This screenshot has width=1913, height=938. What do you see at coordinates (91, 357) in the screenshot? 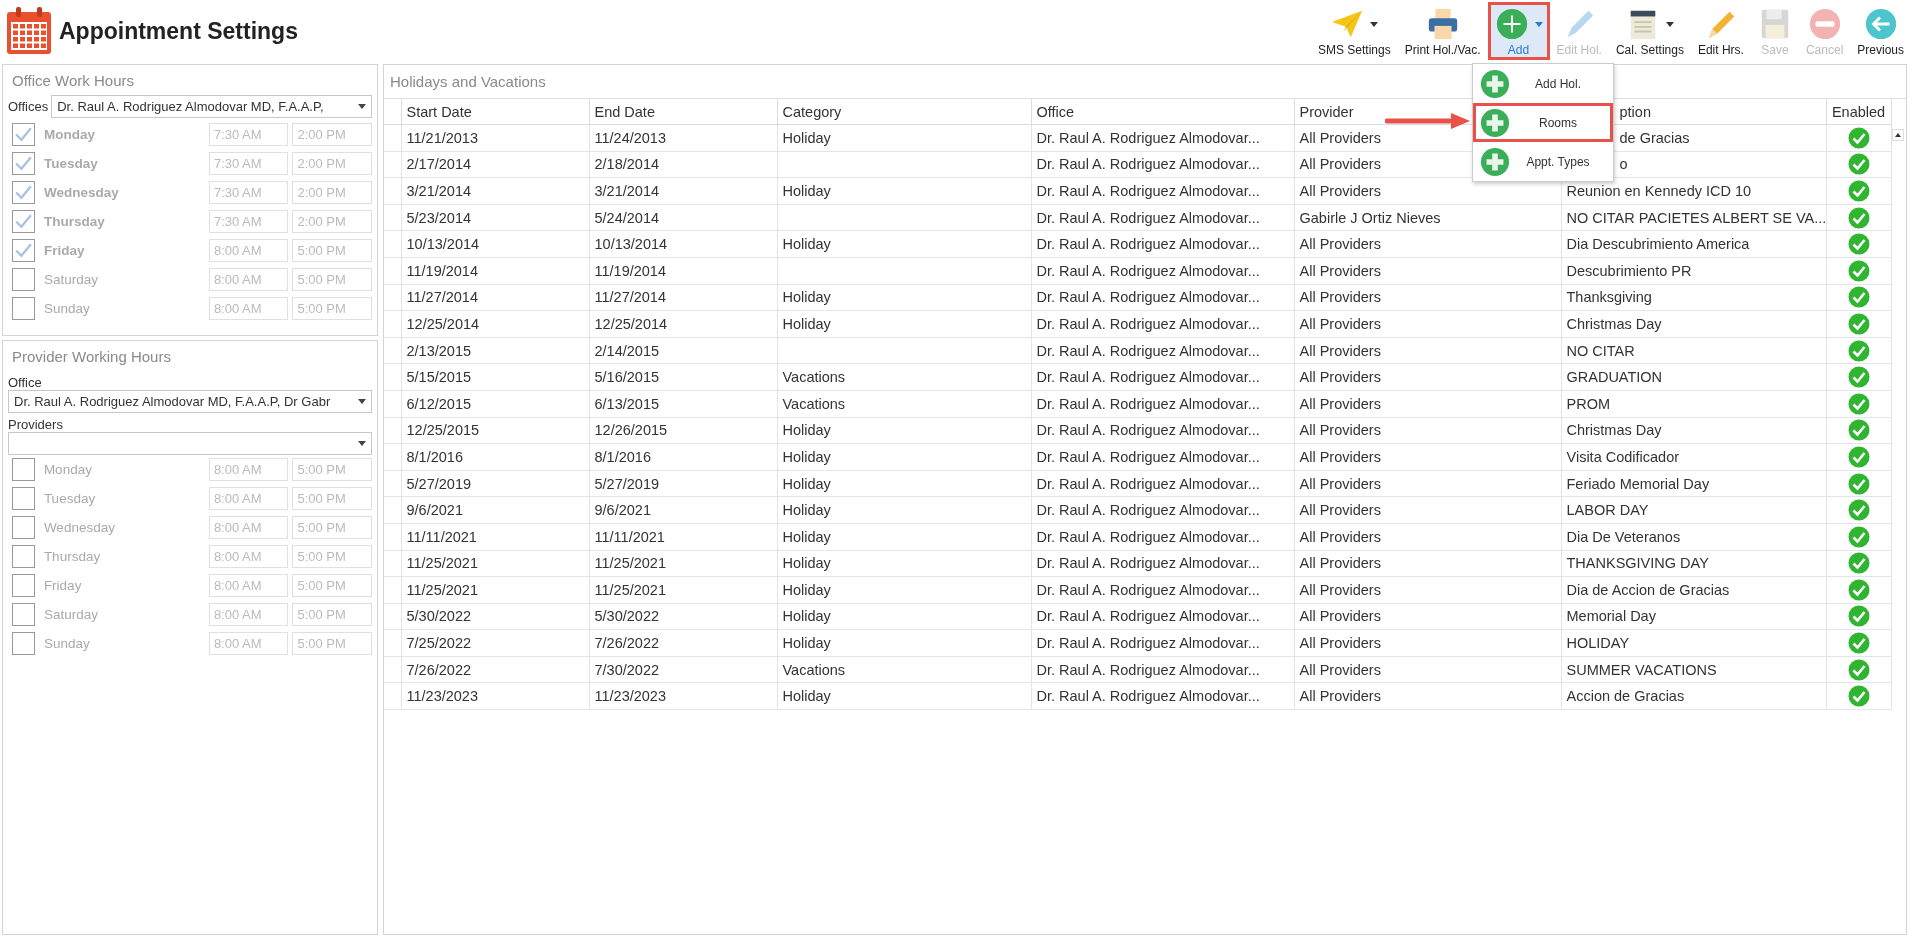
I see `panel-title: Provider Working Hours` at bounding box center [91, 357].